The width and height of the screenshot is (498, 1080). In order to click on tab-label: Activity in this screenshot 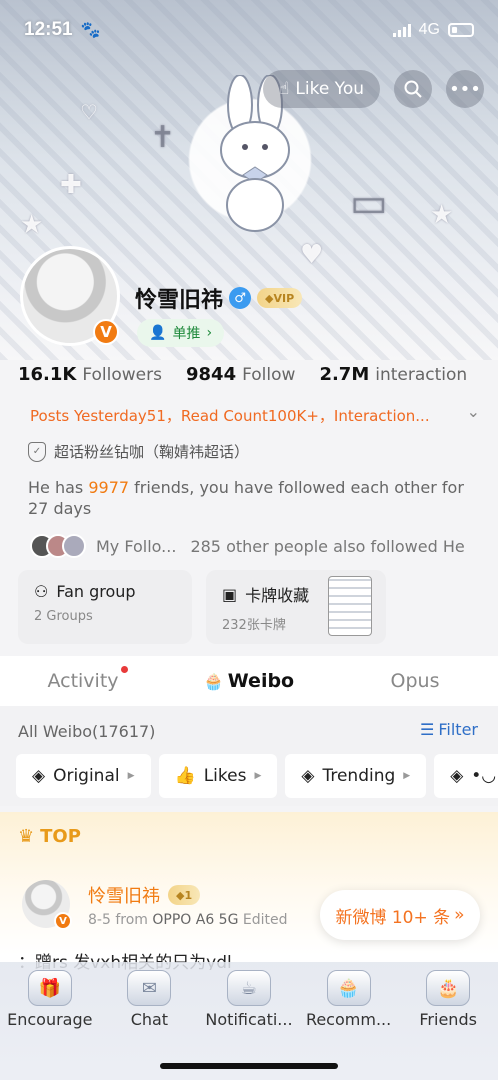, I will do `click(83, 681)`.